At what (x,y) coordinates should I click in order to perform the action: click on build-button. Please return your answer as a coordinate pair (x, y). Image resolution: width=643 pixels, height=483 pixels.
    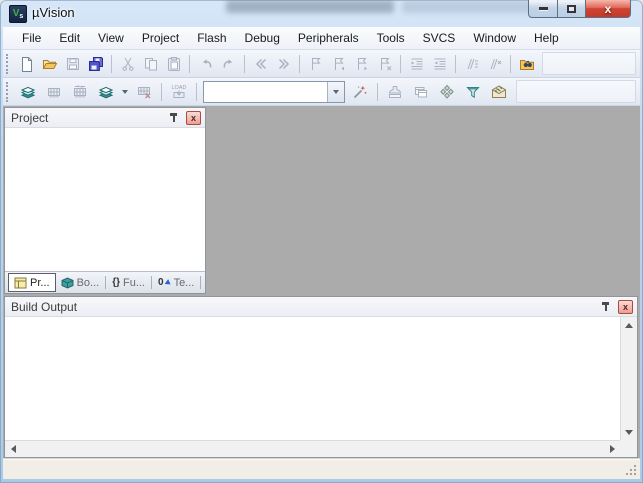
    Looking at the image, I should click on (54, 92).